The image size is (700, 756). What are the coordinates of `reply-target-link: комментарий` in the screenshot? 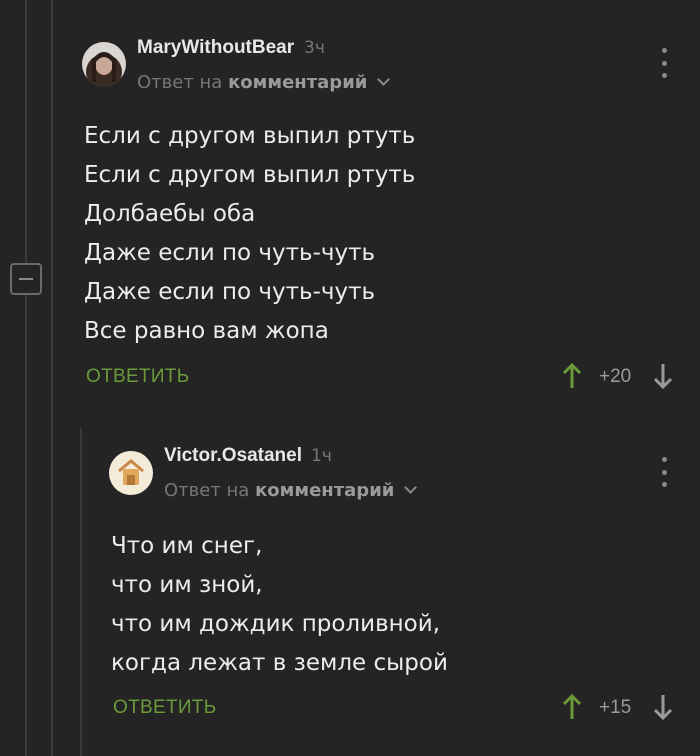 It's located at (324, 490).